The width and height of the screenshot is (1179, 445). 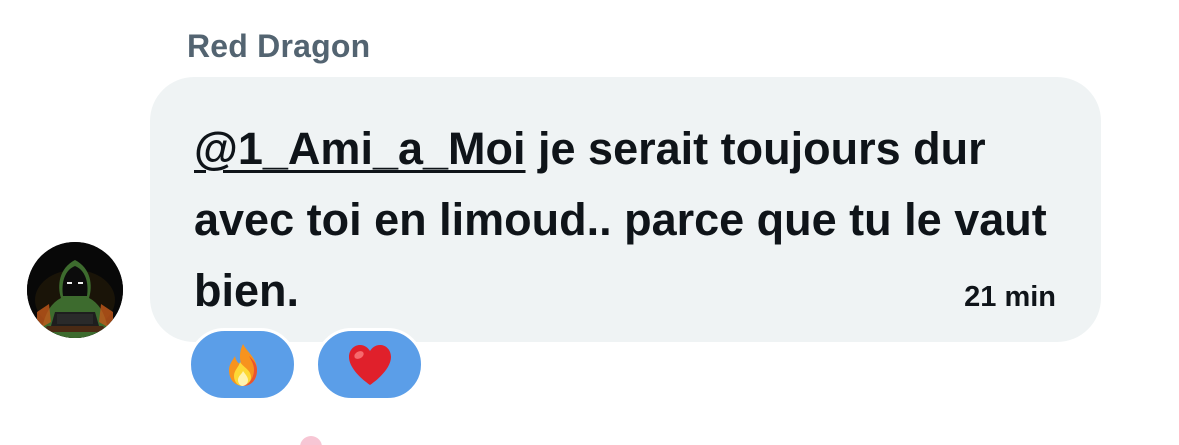 I want to click on partial-emoji-icon, so click(x=311, y=440).